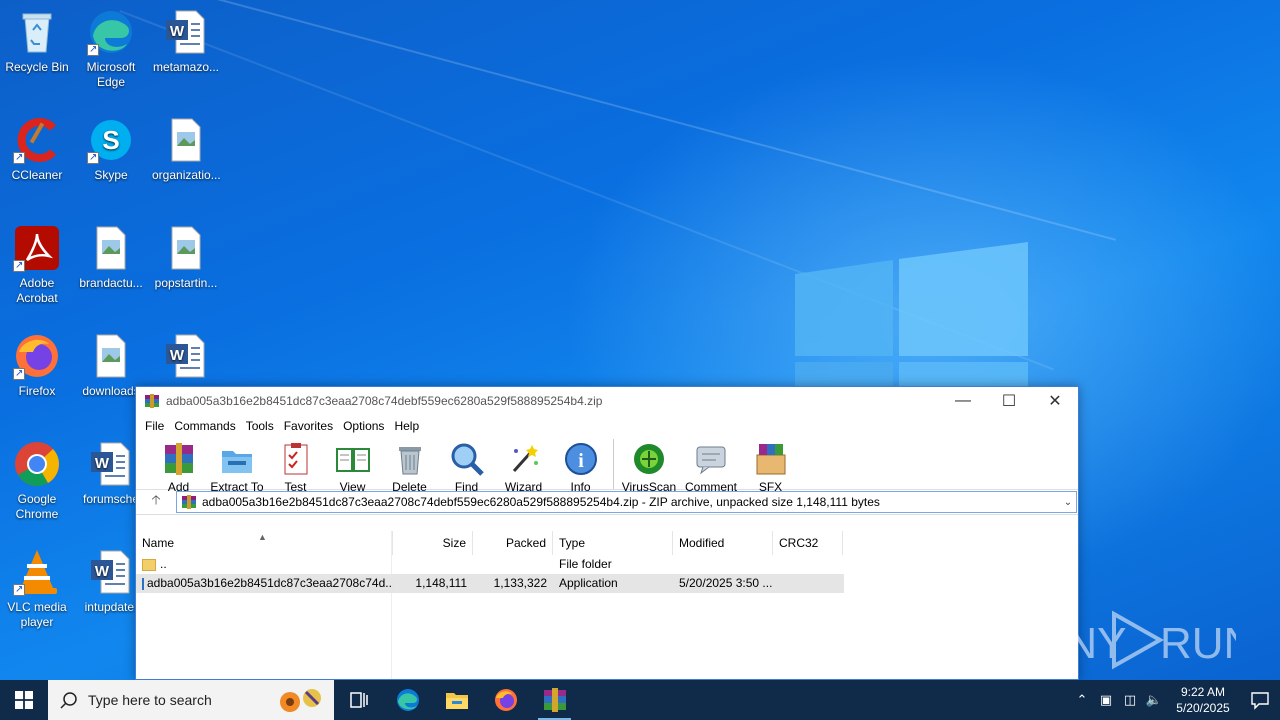 The image size is (1280, 720). Describe the element at coordinates (523, 465) in the screenshot. I see `wizard-button: Wizard` at that location.